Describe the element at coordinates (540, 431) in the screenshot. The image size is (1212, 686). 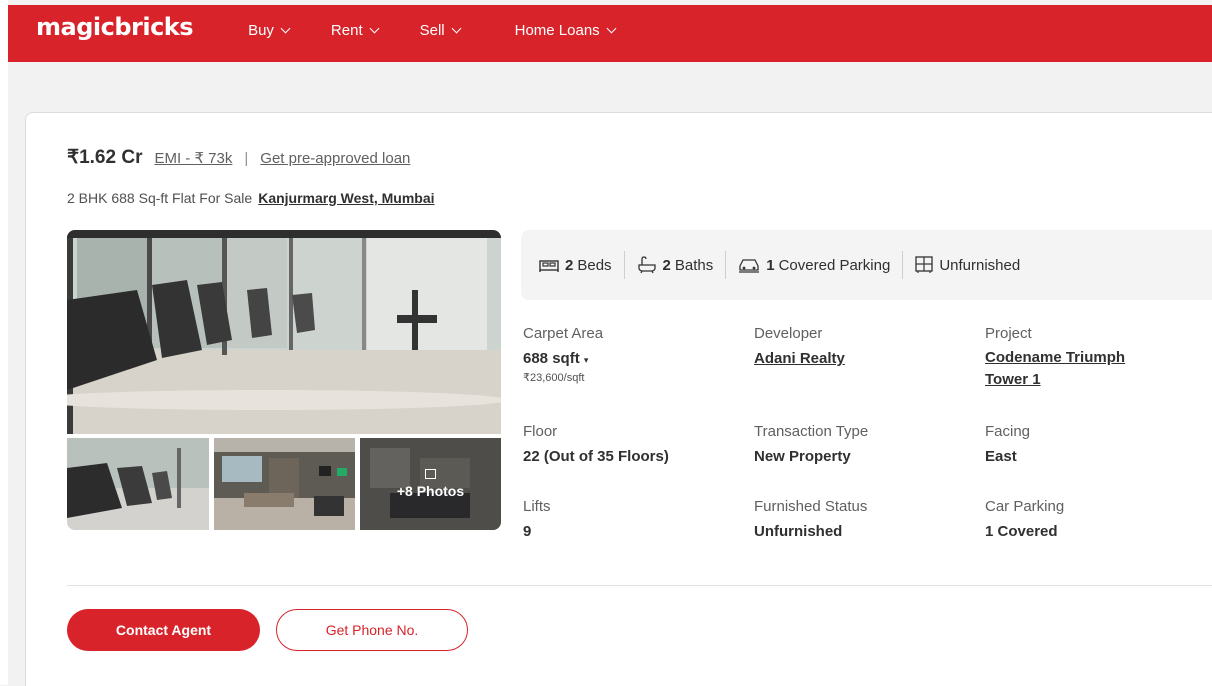
I see `floor-label: Floor` at that location.